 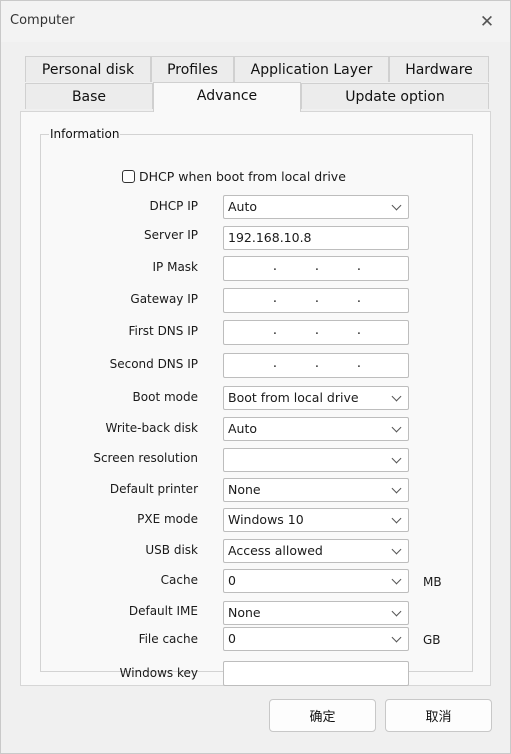 I want to click on default-ime-label: Default IME, so click(x=163, y=611).